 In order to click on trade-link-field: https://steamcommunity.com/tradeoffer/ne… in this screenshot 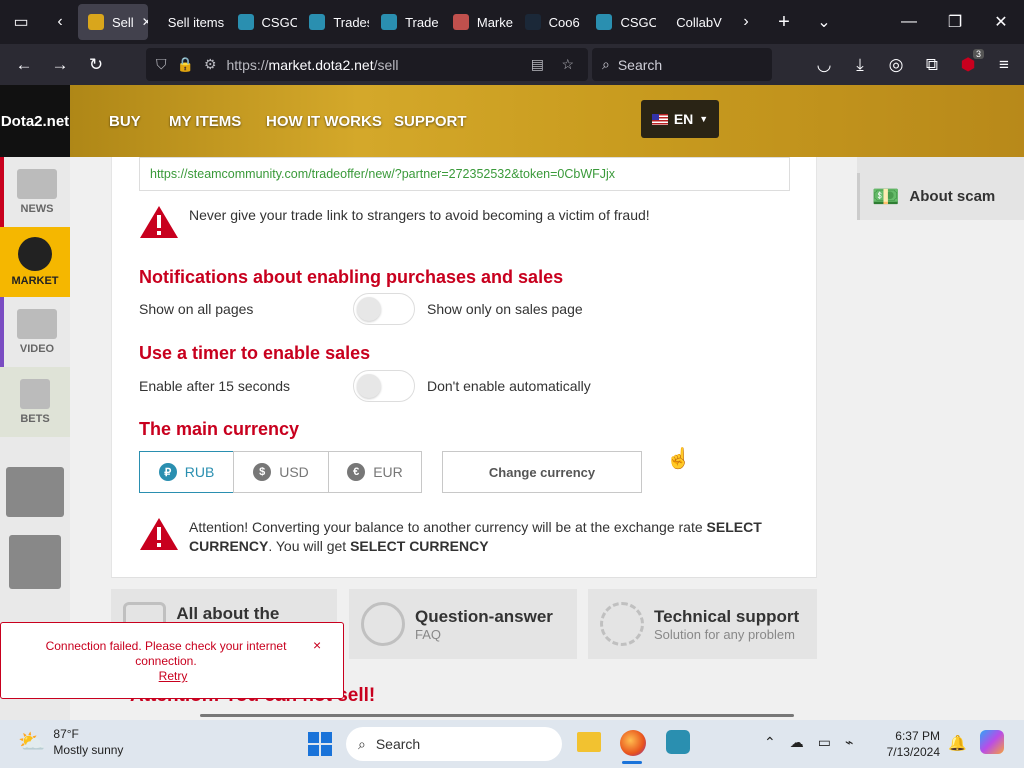, I will do `click(464, 174)`.